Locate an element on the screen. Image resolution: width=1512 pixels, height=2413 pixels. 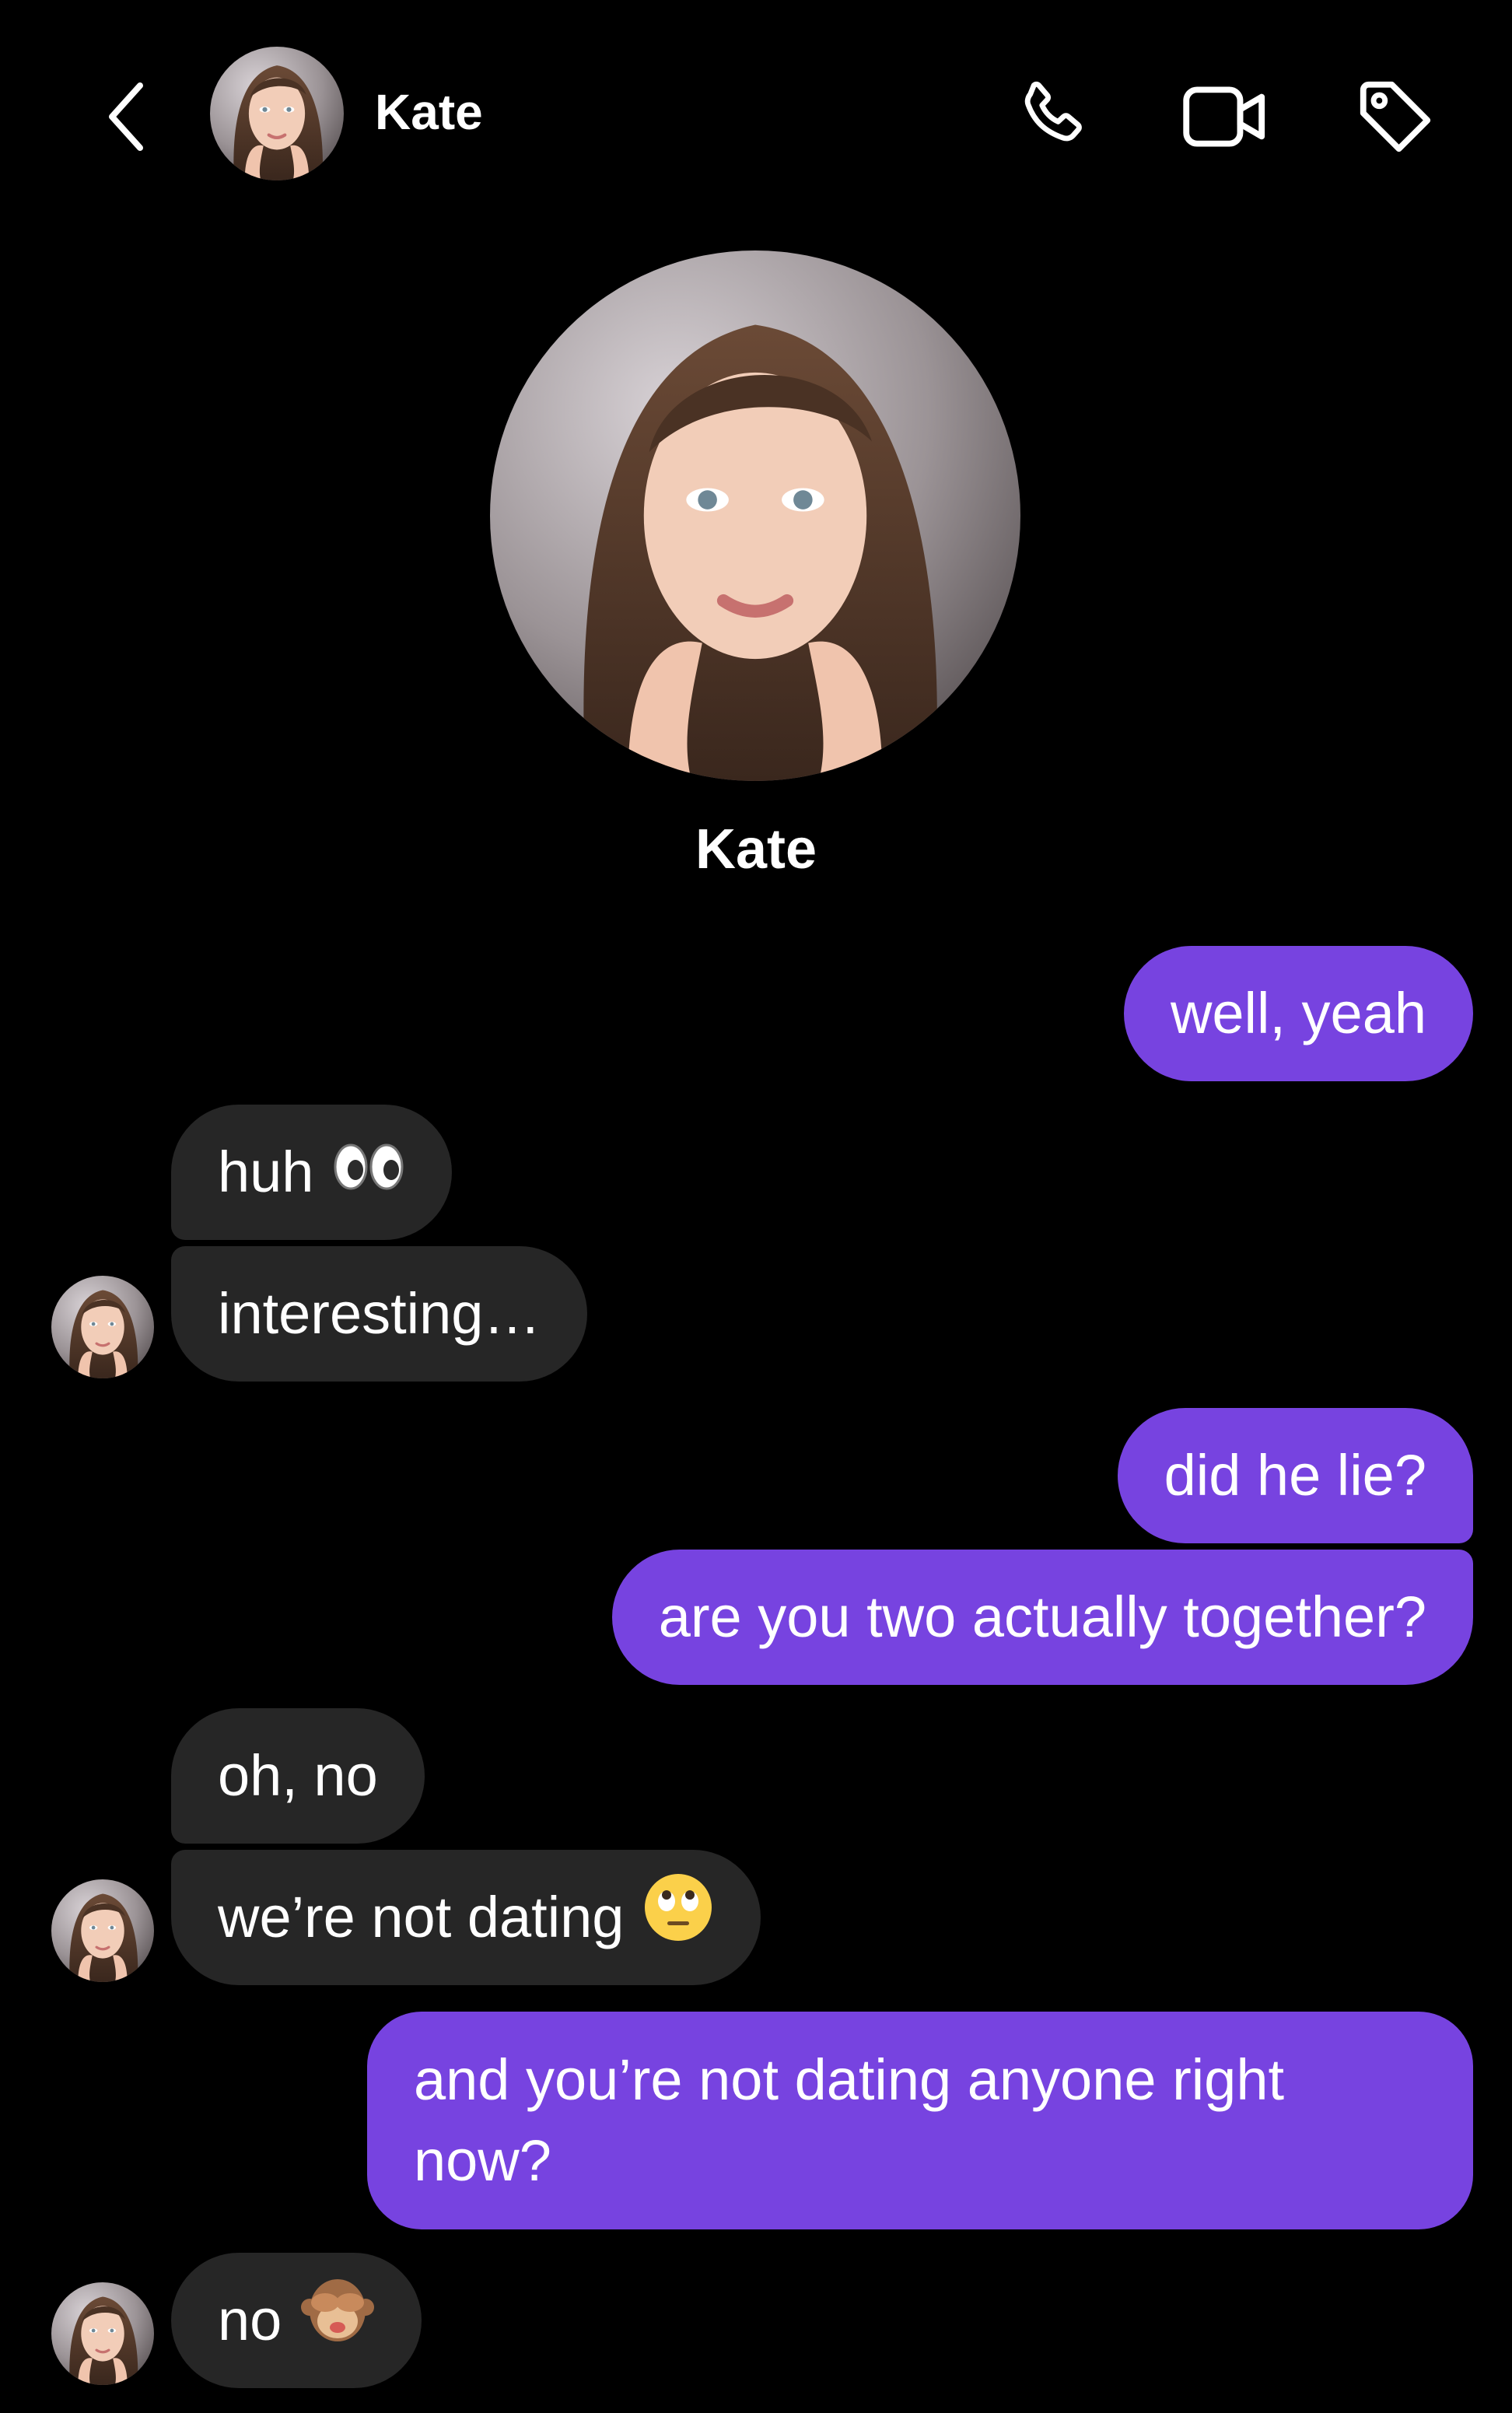
message-outgoing: are you two actually together? is located at coordinates (1042, 1617).